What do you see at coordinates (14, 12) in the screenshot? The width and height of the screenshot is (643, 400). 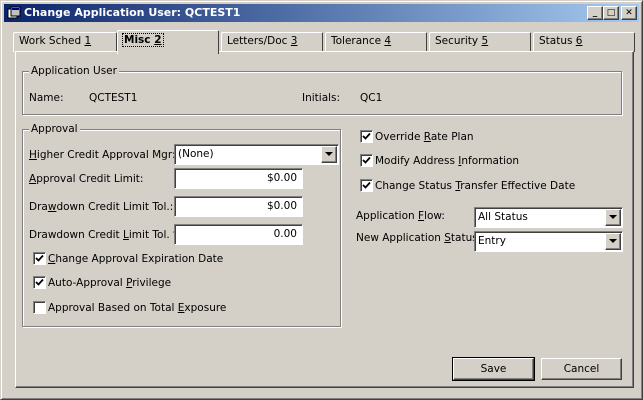 I see `application-icon` at bounding box center [14, 12].